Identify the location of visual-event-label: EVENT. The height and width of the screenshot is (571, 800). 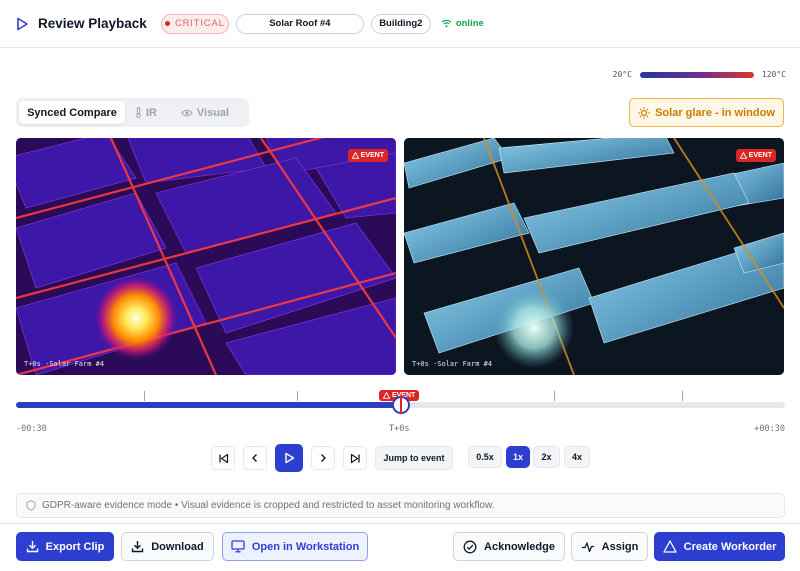
(760, 155).